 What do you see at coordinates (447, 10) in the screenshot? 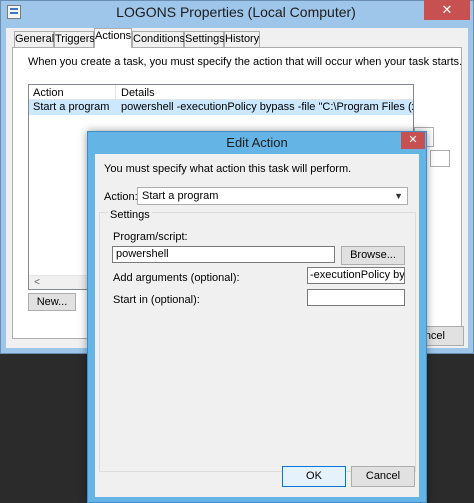
I see `parent-close-button: ✕` at bounding box center [447, 10].